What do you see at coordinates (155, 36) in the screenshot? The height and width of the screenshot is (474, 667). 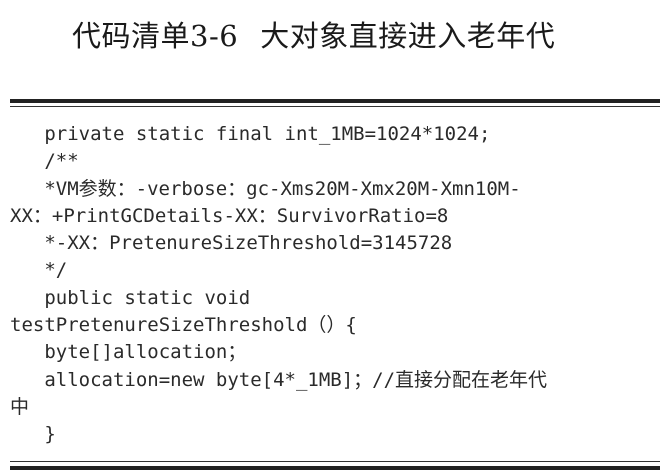 I see `listing-number: 代码清单3-6` at bounding box center [155, 36].